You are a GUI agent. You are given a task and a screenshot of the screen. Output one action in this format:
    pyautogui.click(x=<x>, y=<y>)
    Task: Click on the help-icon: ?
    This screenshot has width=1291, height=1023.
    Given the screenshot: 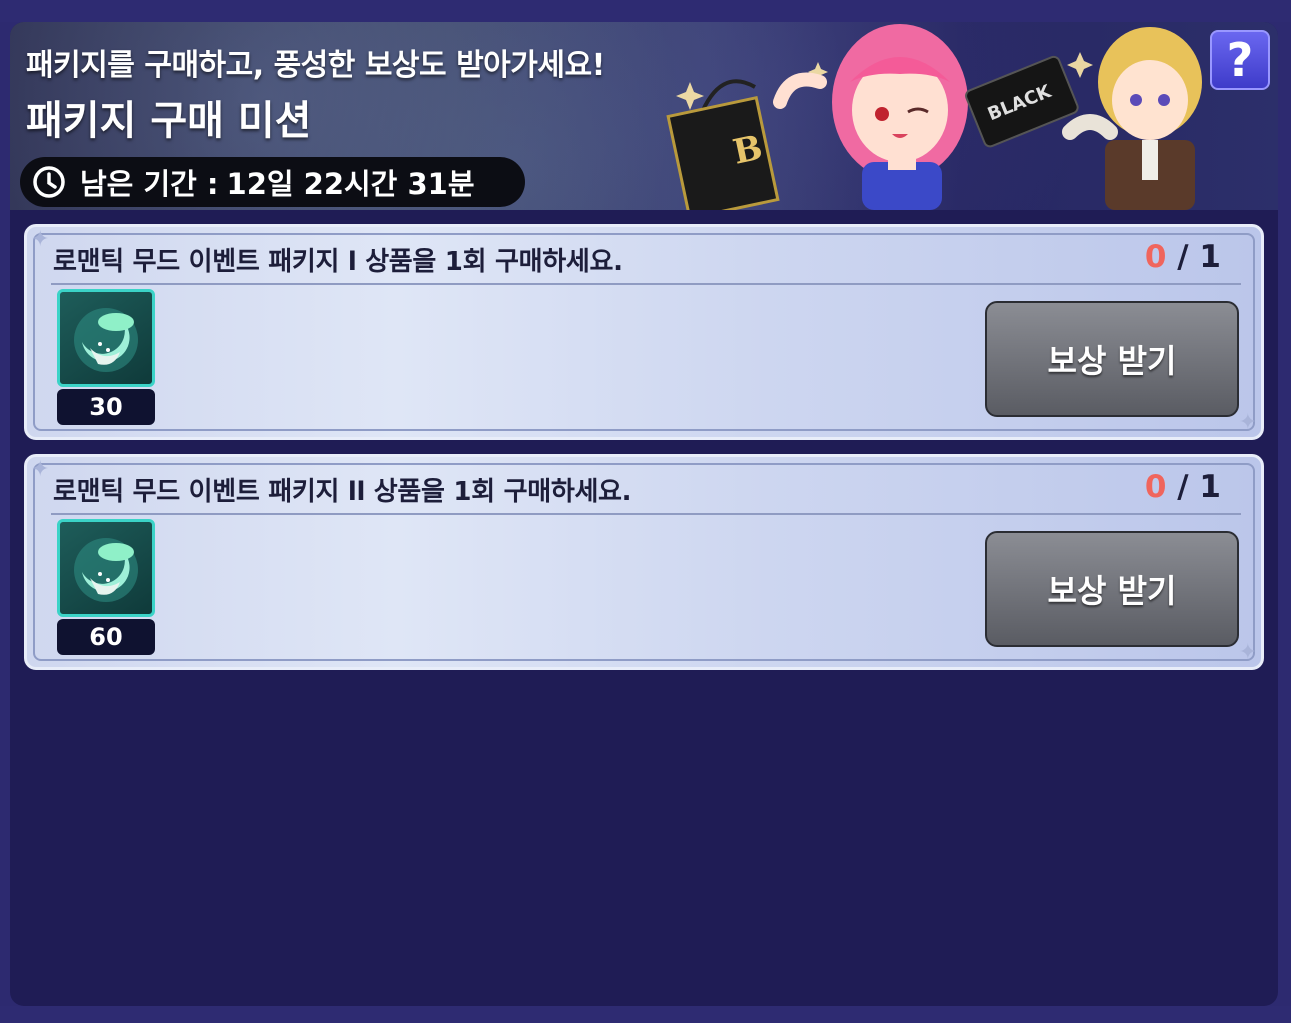 What is the action you would take?
    pyautogui.click(x=1240, y=60)
    